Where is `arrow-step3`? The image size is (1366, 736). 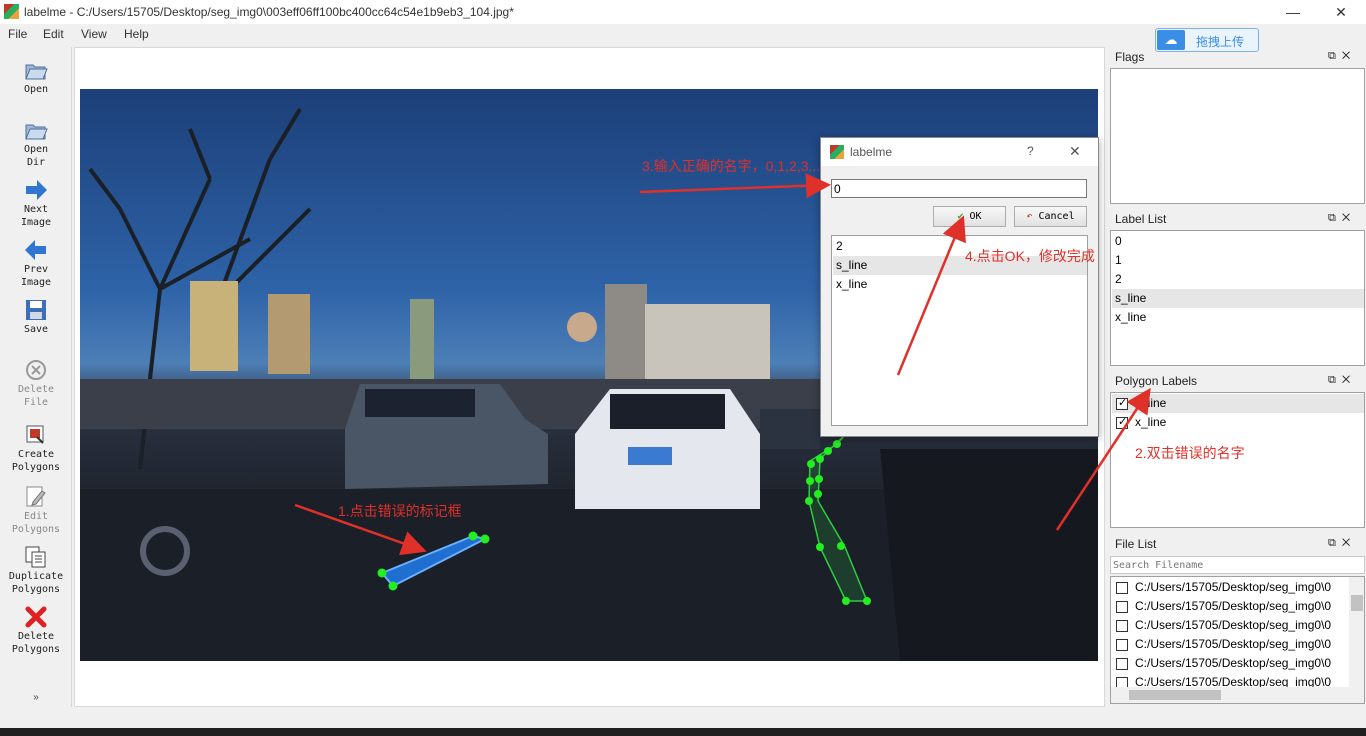 arrow-step3 is located at coordinates (735, 186).